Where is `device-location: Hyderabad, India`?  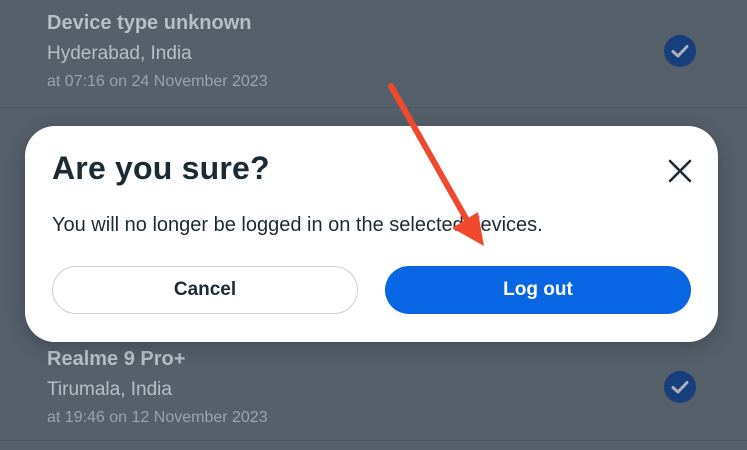 device-location: Hyderabad, India is located at coordinates (119, 53).